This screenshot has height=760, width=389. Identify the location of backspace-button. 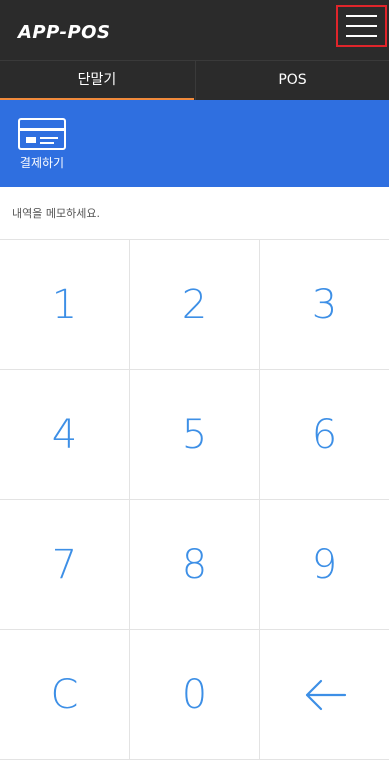
(324, 695).